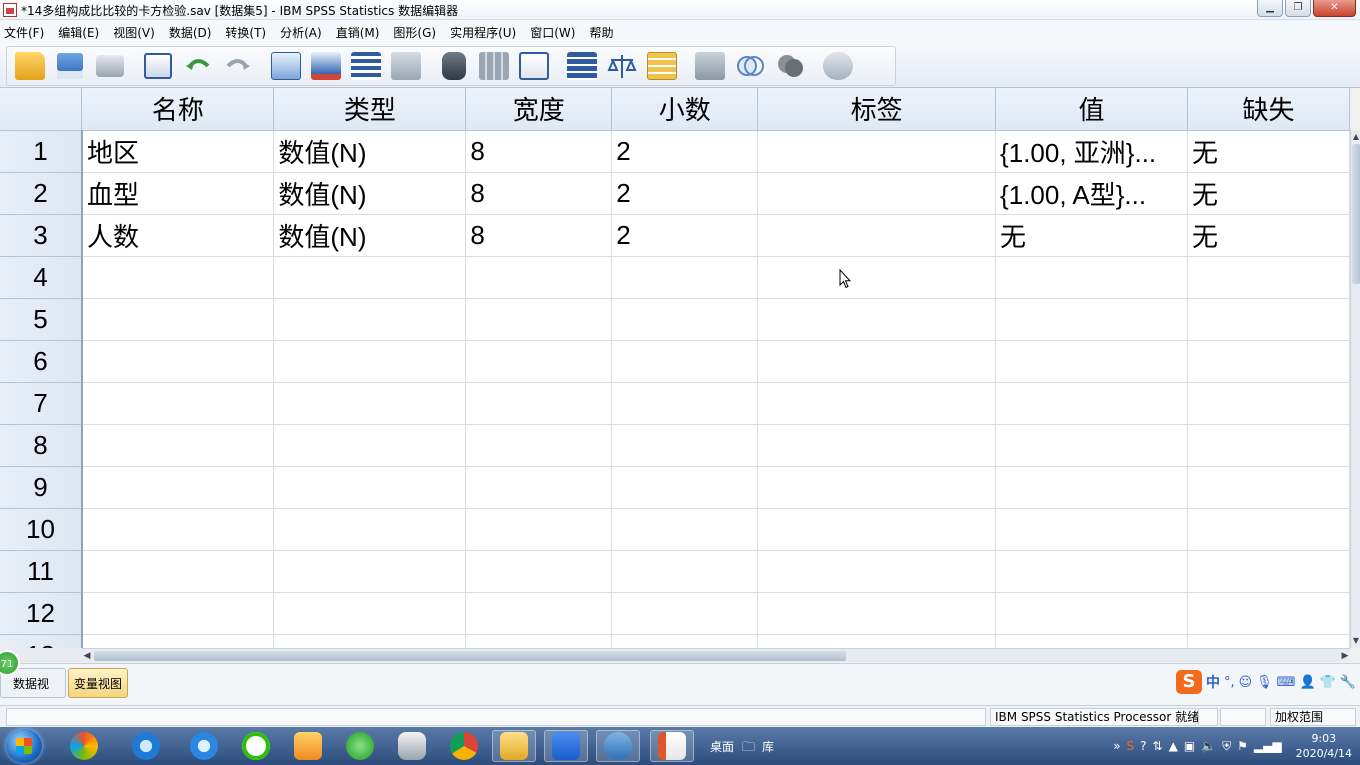 Image resolution: width=1360 pixels, height=765 pixels. What do you see at coordinates (1189, 746) in the screenshot?
I see `usb-tray-icon: ▣` at bounding box center [1189, 746].